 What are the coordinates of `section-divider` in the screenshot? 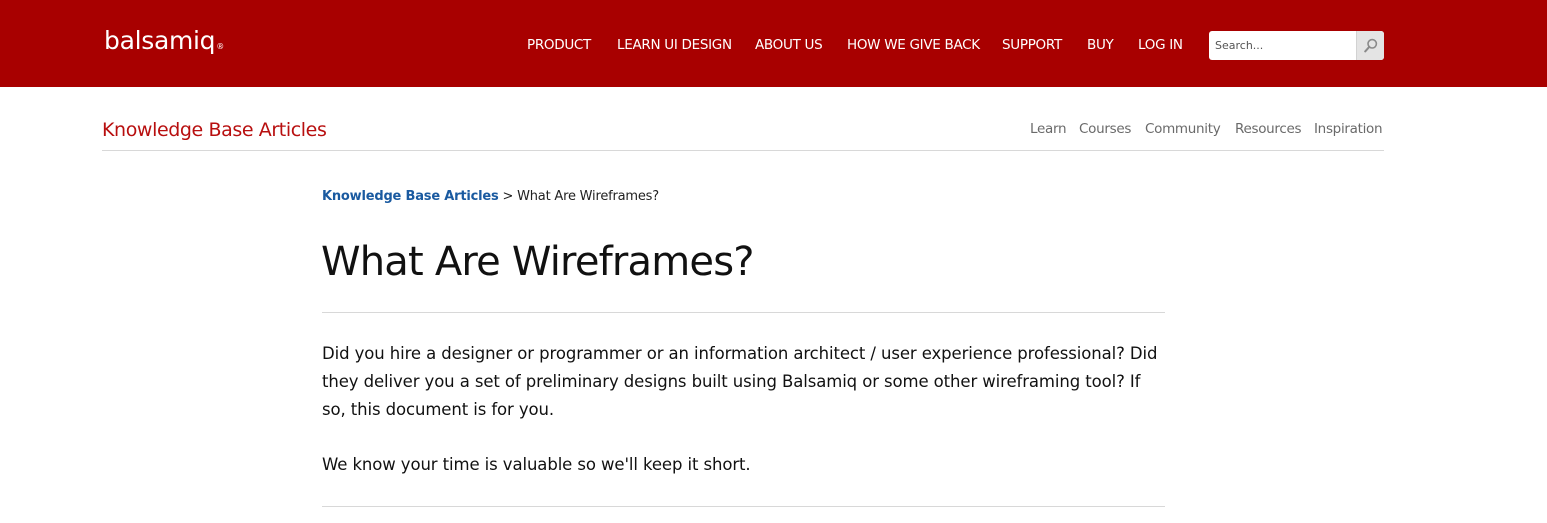 It's located at (743, 150).